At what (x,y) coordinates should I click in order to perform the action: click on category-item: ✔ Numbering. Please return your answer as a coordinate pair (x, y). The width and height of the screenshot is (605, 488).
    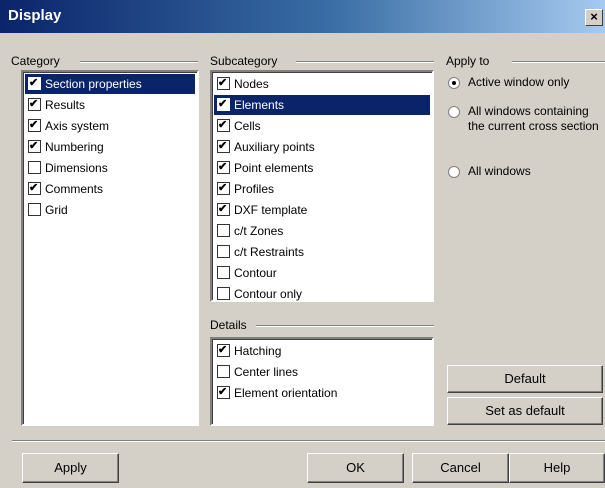
    Looking at the image, I should click on (110, 147).